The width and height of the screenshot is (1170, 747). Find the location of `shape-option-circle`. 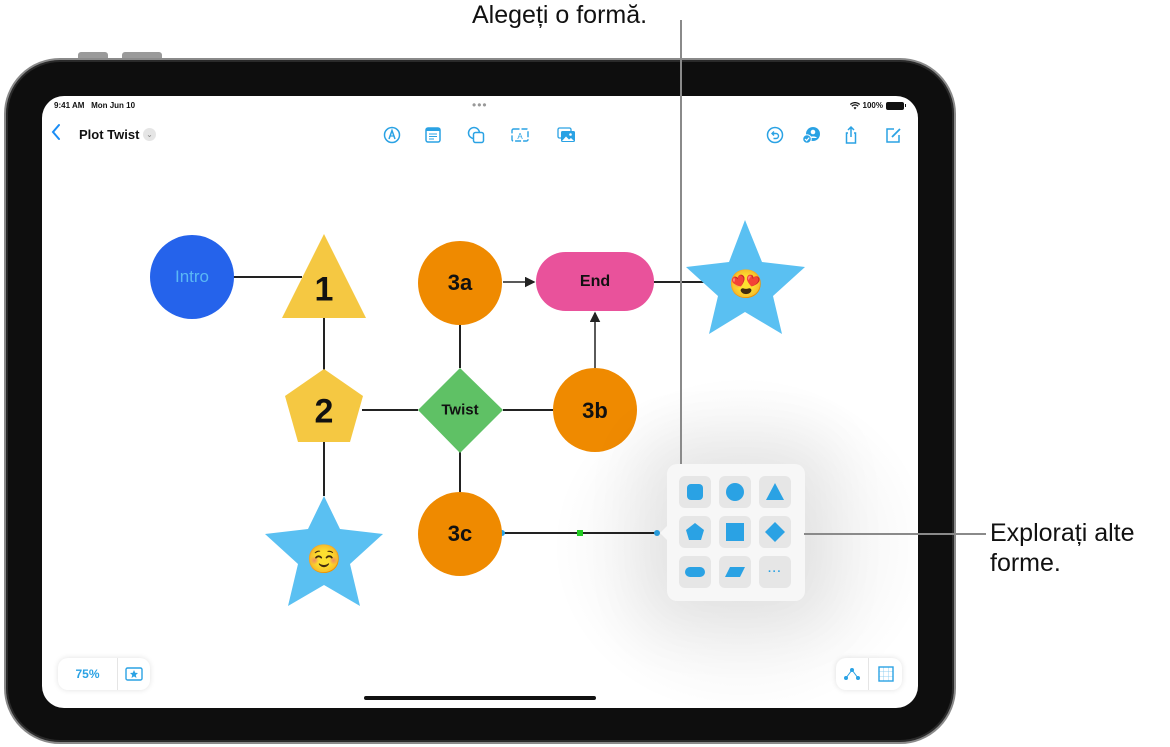

shape-option-circle is located at coordinates (735, 492).